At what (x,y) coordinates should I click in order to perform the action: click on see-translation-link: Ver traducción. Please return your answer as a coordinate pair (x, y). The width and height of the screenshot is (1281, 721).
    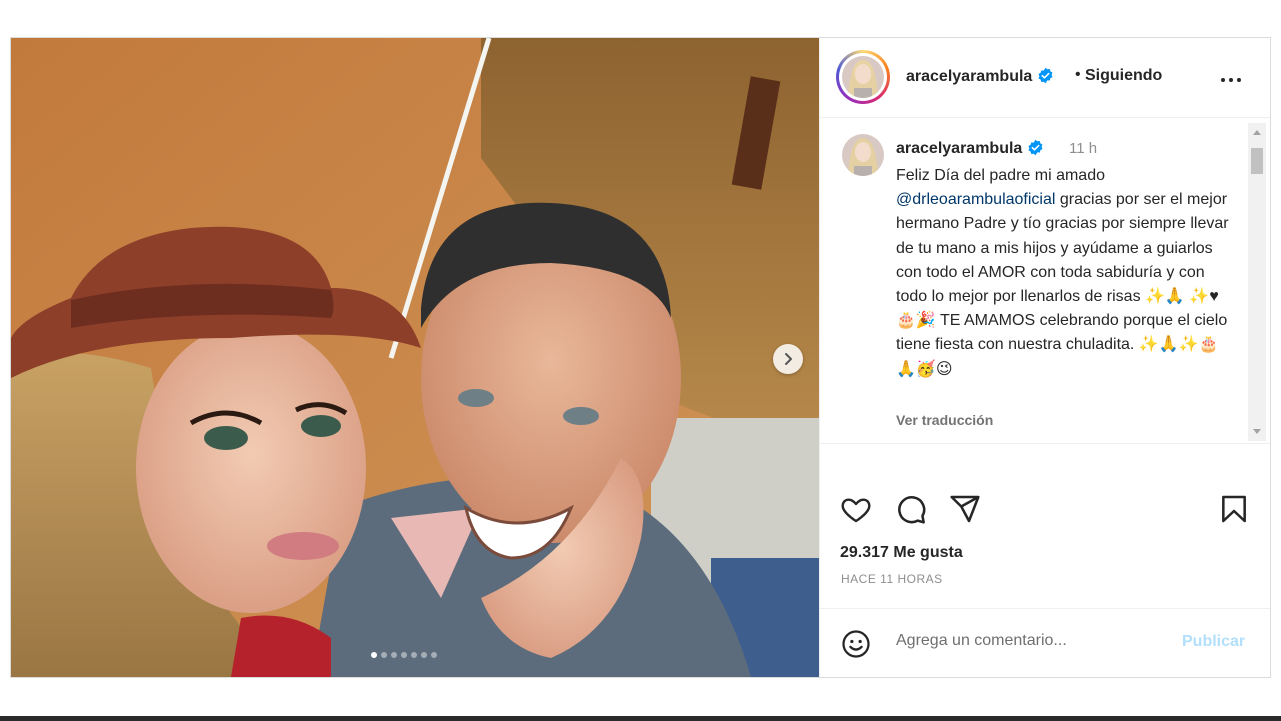
    Looking at the image, I should click on (944, 420).